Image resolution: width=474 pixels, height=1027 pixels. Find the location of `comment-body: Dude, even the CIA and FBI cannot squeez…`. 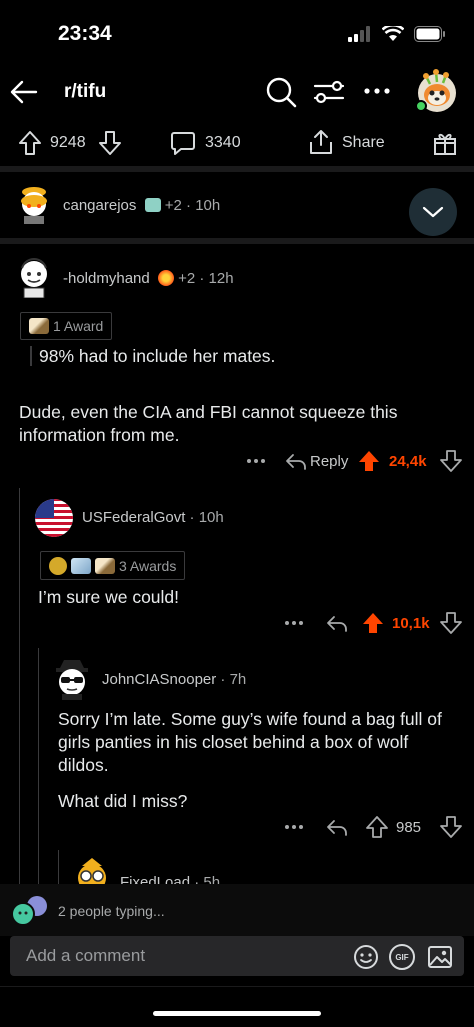

comment-body: Dude, even the CIA and FBI cannot squeez… is located at coordinates (208, 423).